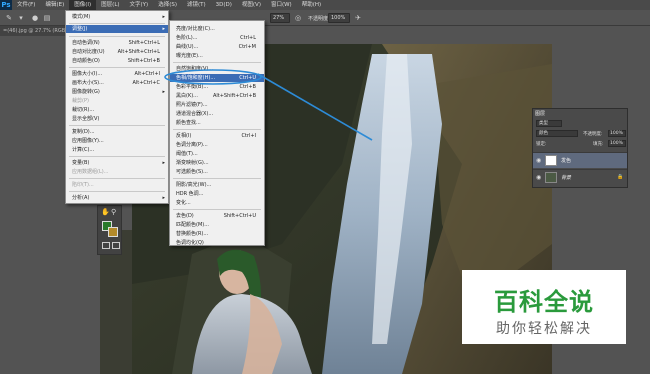  Describe the element at coordinates (580, 160) in the screenshot. I see `layer-row-hair-color: ◉ 发色` at that location.